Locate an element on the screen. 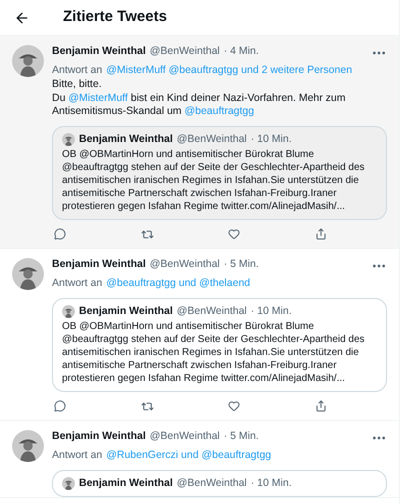  back-icon is located at coordinates (22, 18).